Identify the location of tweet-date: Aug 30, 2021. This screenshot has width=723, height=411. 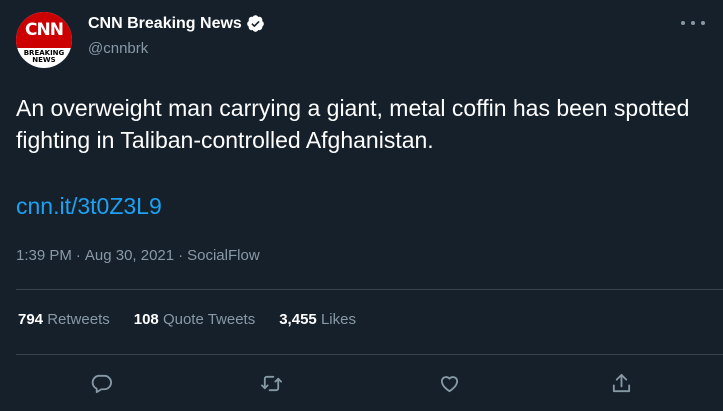
(129, 255).